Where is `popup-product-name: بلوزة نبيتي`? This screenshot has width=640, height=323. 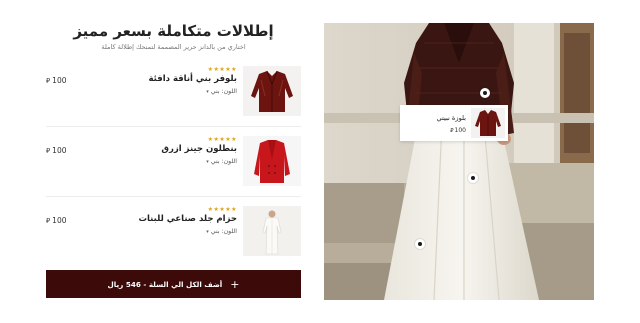
popup-product-name: بلوزة نبيتي is located at coordinates (451, 118).